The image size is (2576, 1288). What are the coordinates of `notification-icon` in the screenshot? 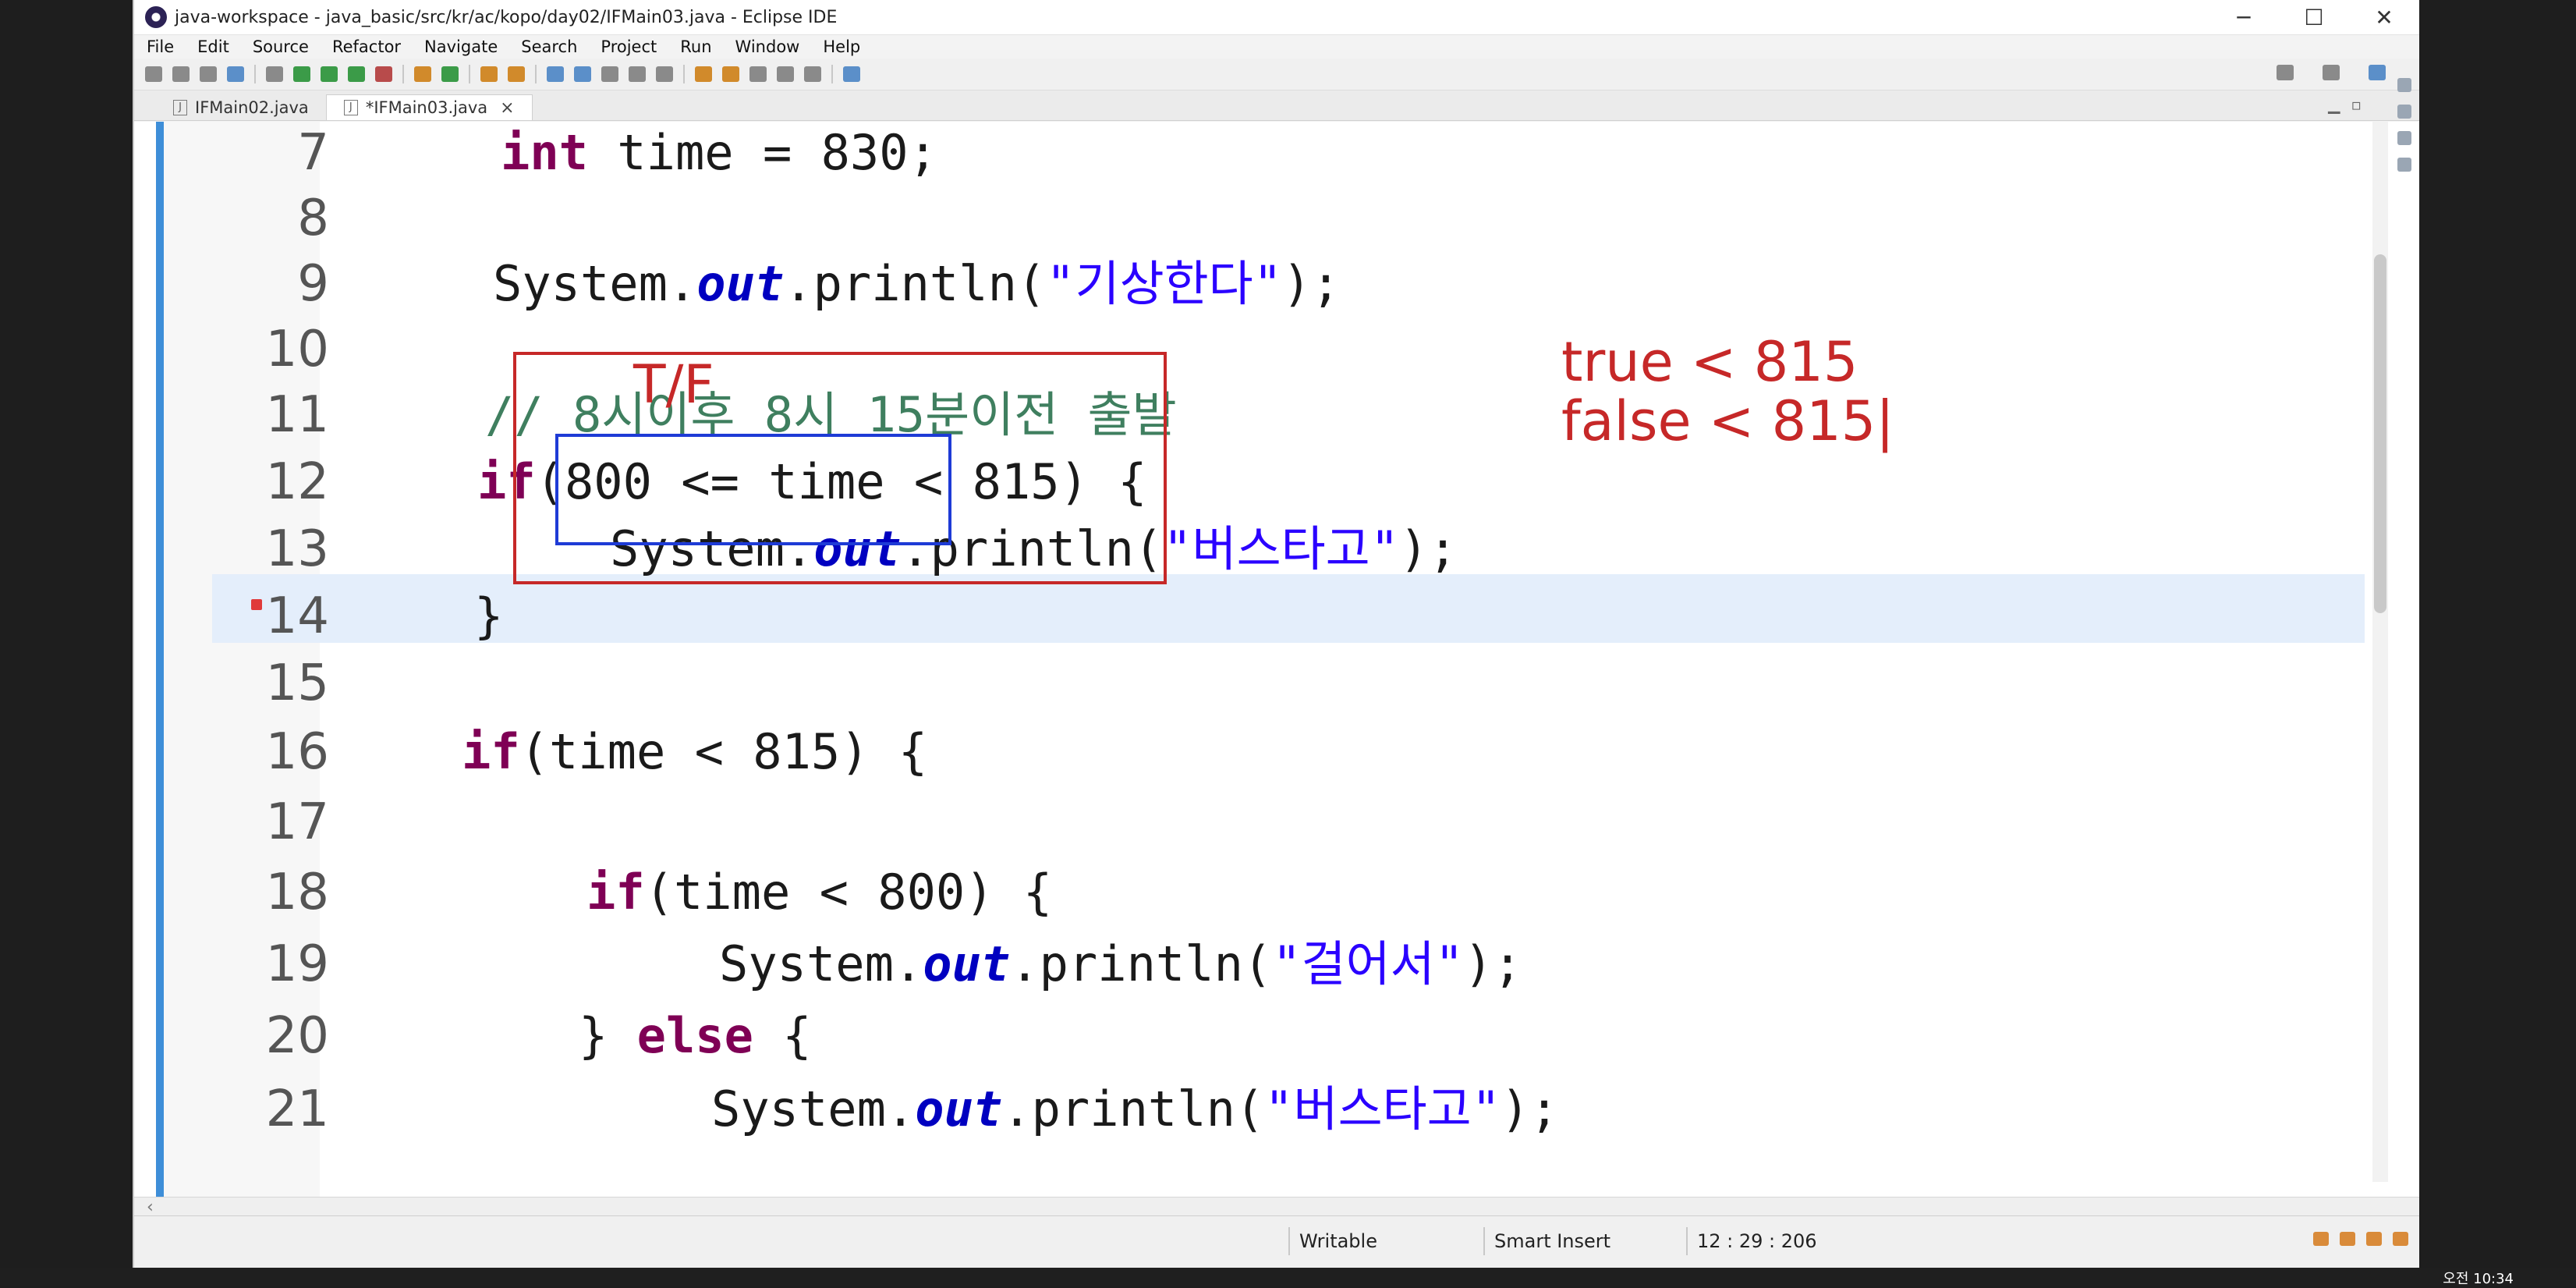 It's located at (2321, 1239).